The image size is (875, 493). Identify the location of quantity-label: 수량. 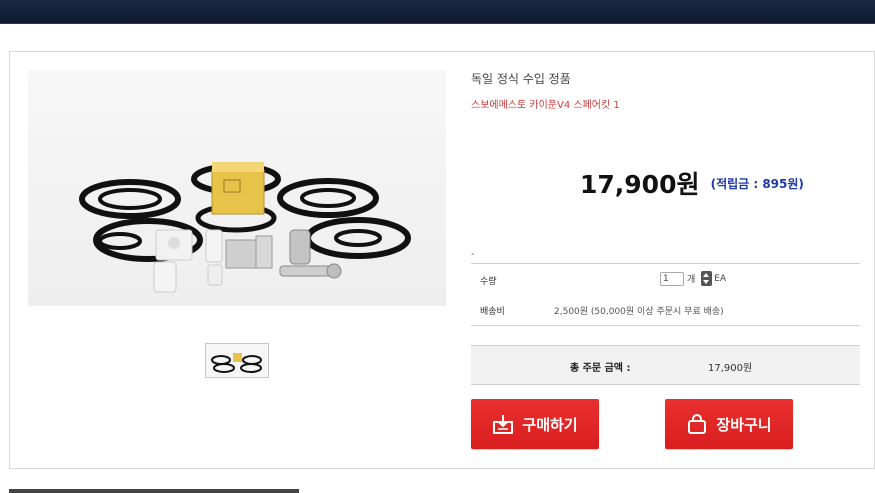
(488, 282).